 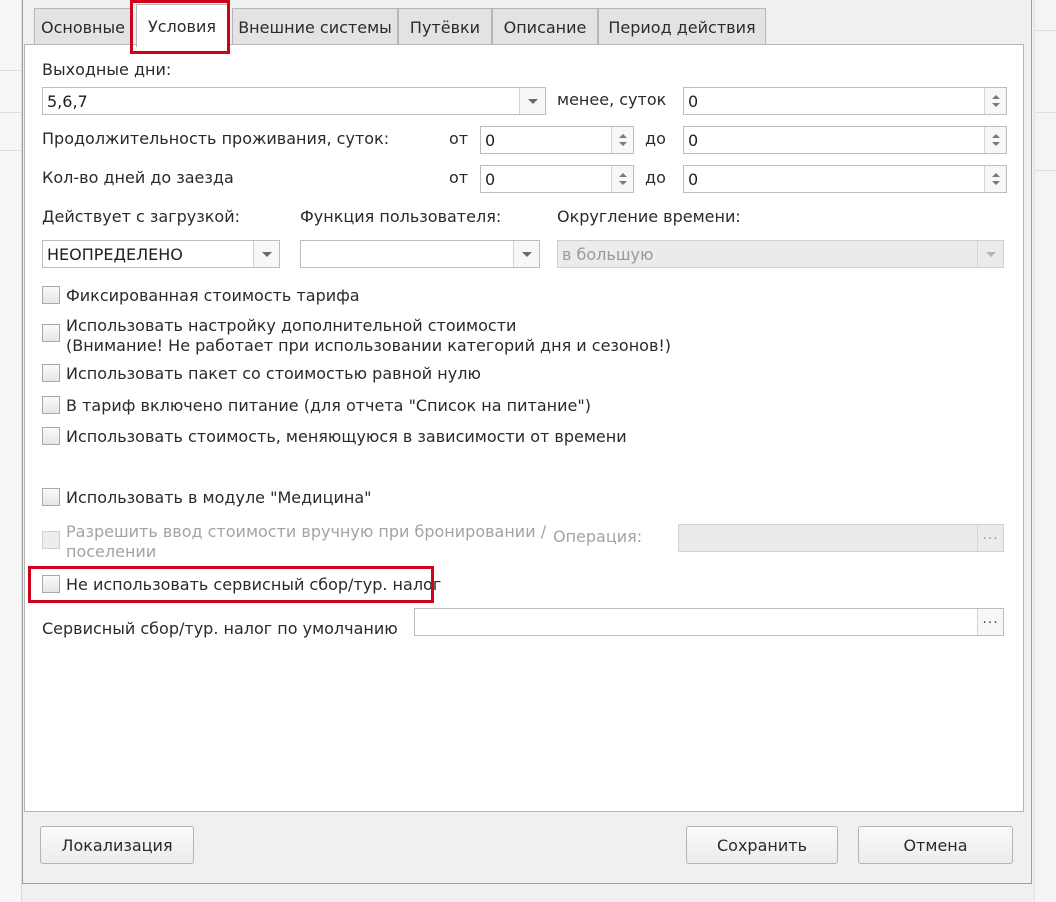 I want to click on rounding-value: в большую, so click(x=608, y=254).